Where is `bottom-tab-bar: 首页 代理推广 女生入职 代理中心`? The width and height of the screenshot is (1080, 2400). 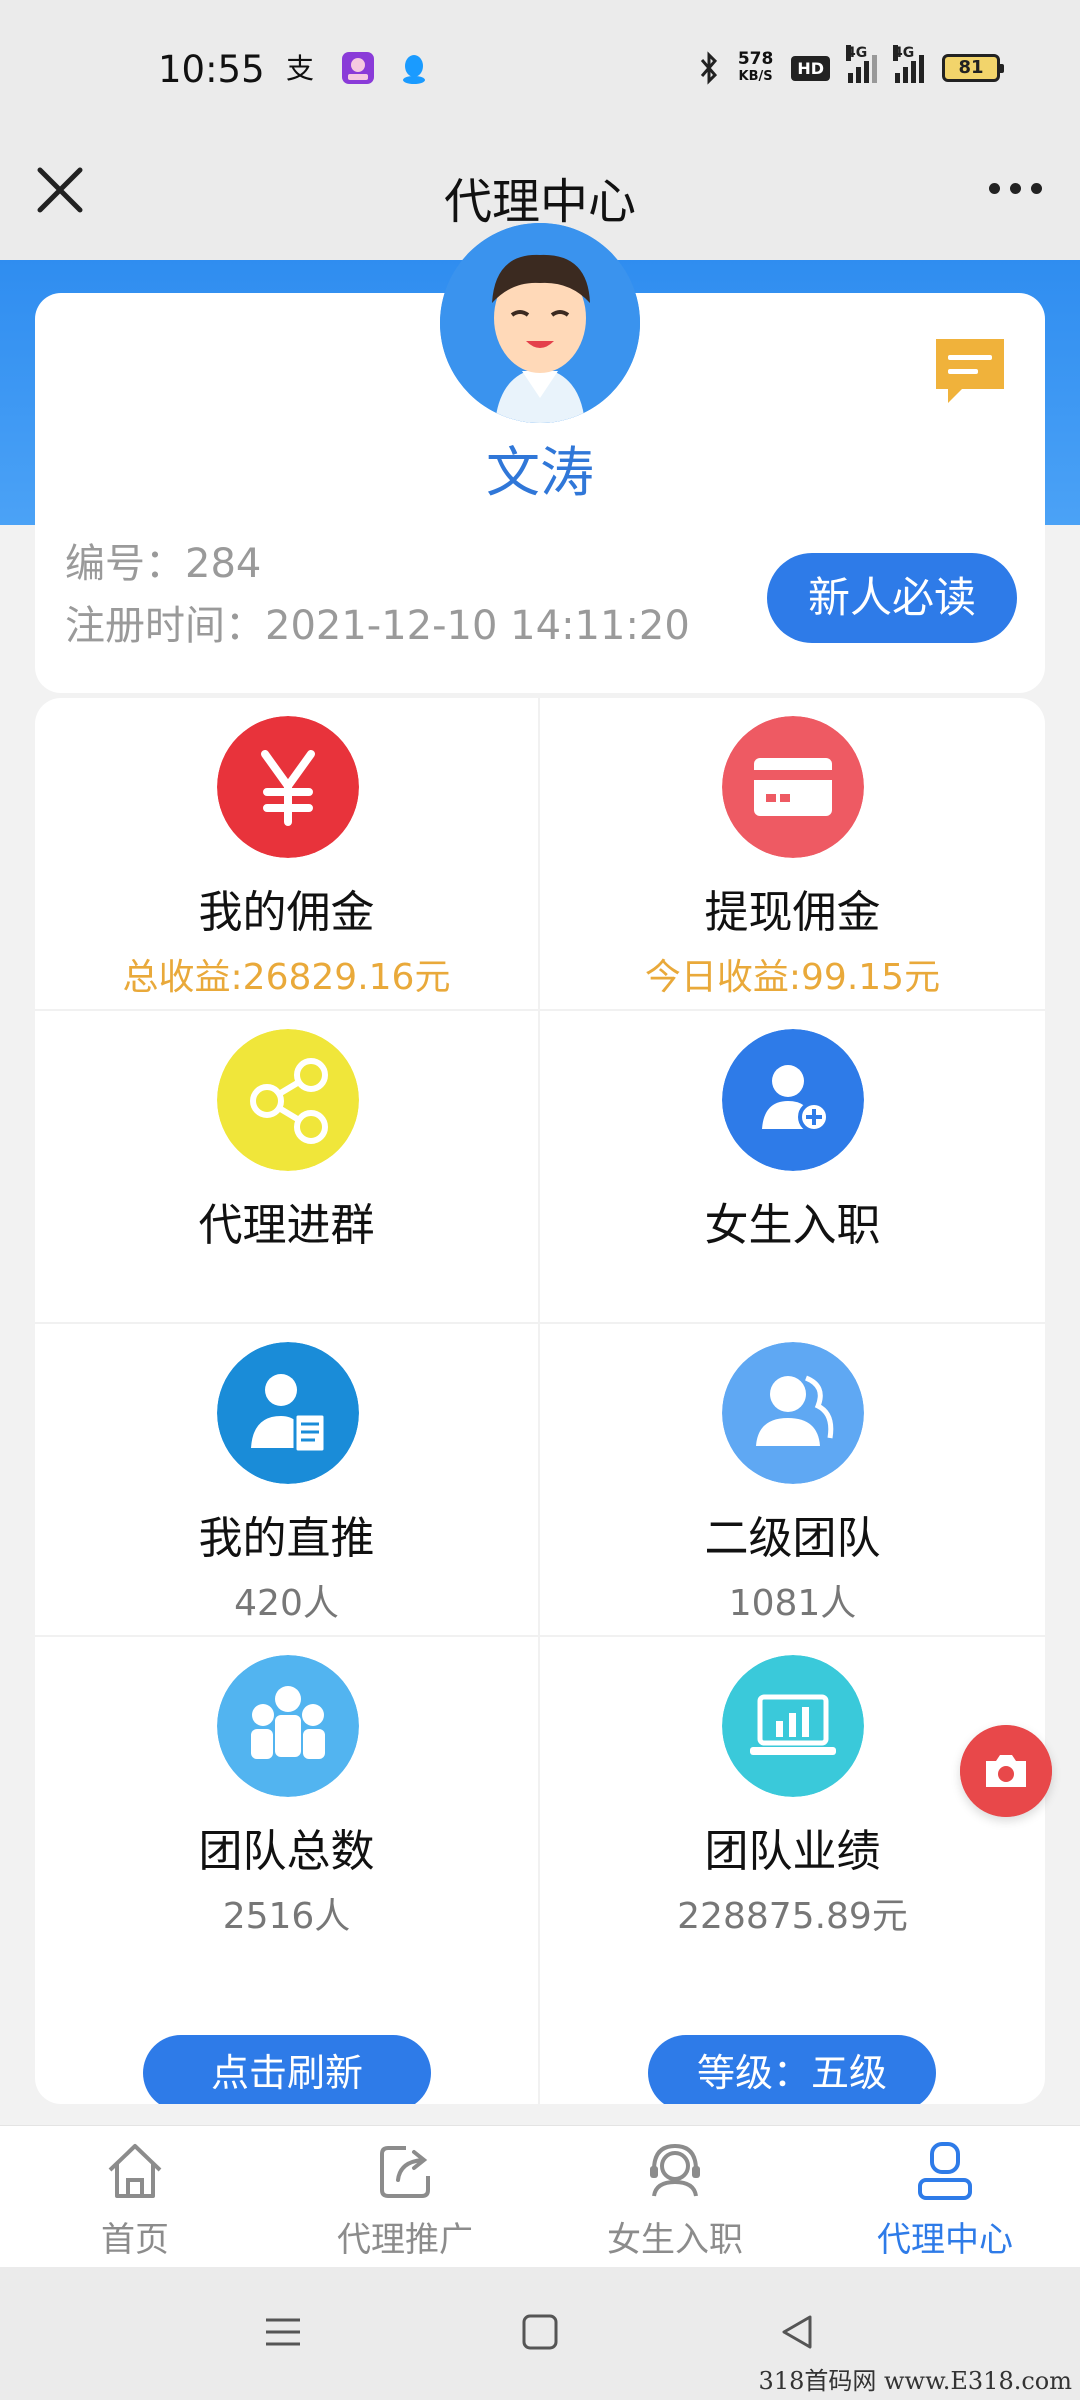
bottom-tab-bar: 首页 代理推广 女生入职 代理中心 is located at coordinates (540, 2196).